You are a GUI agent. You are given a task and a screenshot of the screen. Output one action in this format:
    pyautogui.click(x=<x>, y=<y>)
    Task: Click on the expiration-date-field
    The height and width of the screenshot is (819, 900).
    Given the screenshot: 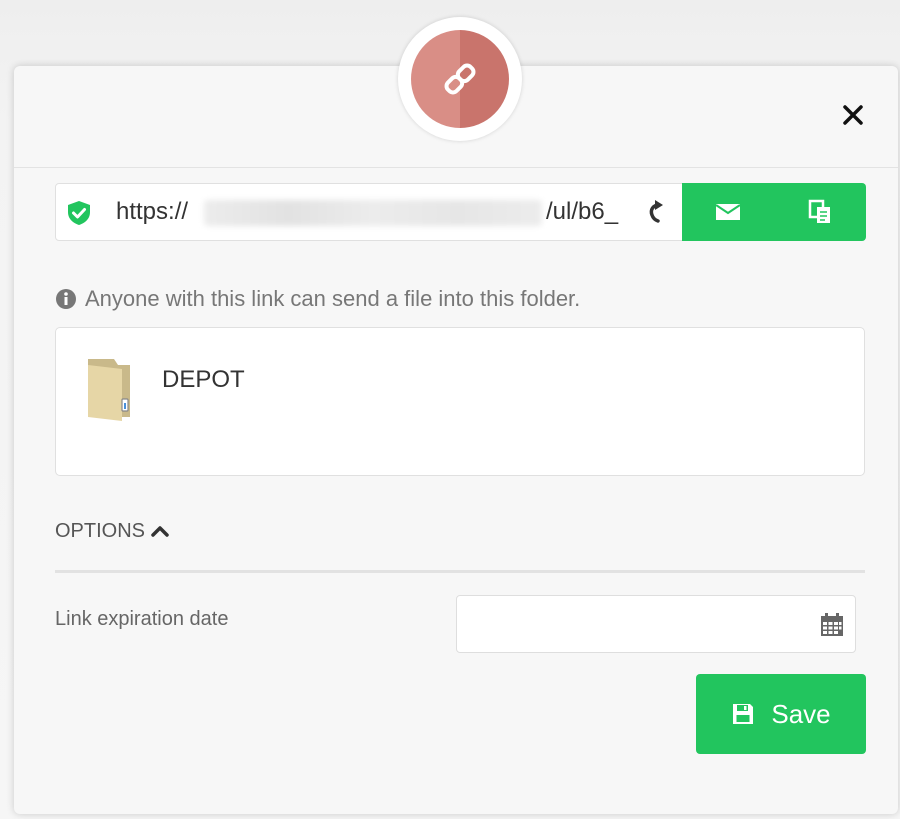 What is the action you would take?
    pyautogui.click(x=656, y=624)
    